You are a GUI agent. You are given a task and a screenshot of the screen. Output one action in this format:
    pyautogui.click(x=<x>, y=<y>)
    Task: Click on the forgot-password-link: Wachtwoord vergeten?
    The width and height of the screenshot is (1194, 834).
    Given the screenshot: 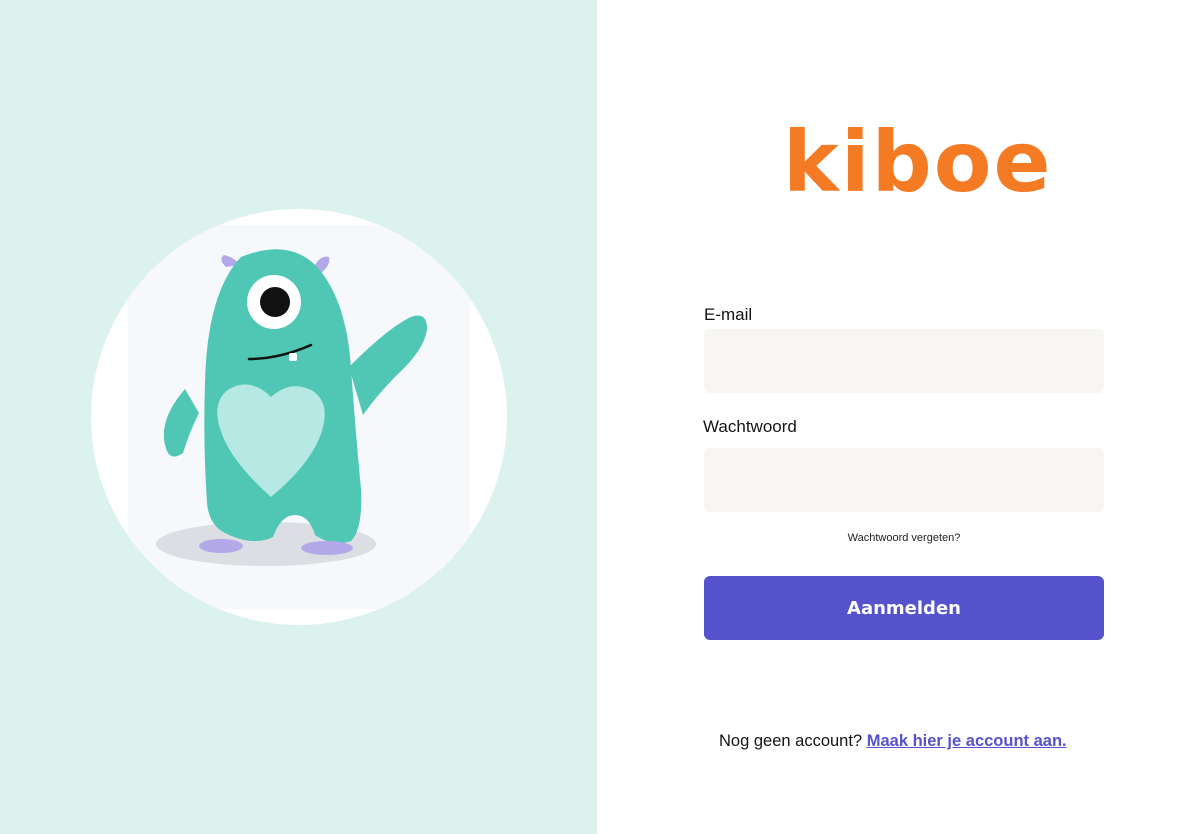 What is the action you would take?
    pyautogui.click(x=904, y=538)
    